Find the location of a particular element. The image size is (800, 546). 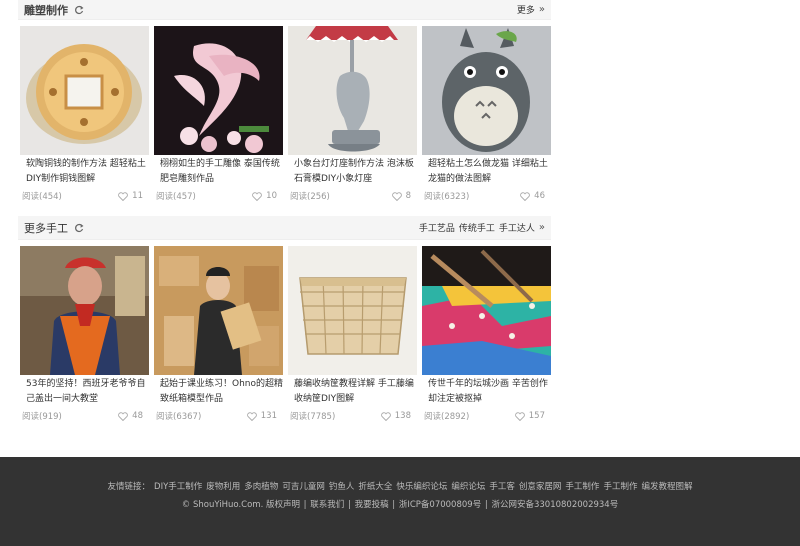

card-title: 传世千年的坛城沙画 辛苦创作却注定被抠掉 is located at coordinates (486, 392).